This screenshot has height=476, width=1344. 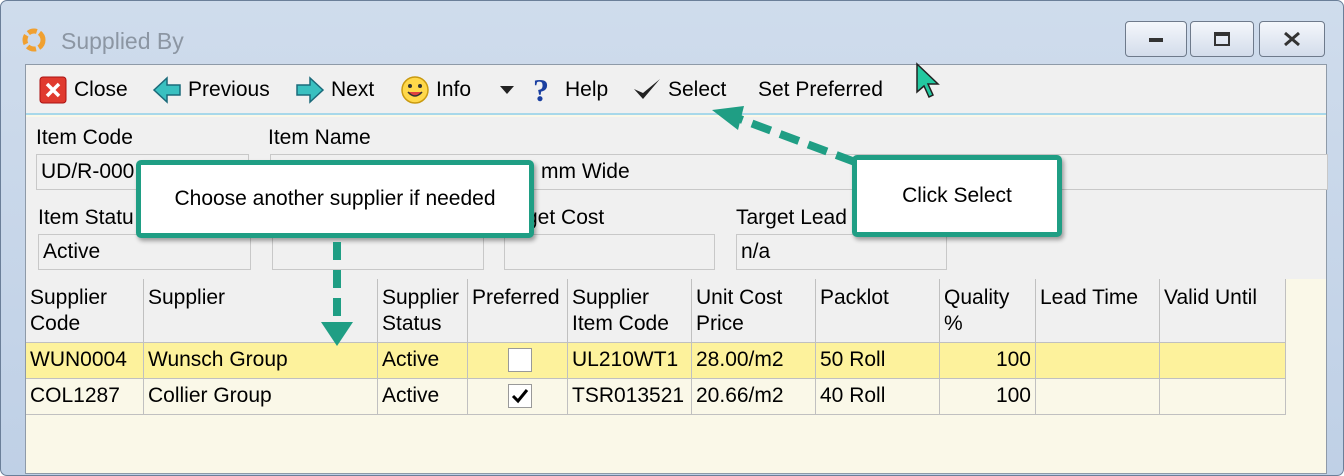 What do you see at coordinates (122, 41) in the screenshot?
I see `window-title: Supplied By` at bounding box center [122, 41].